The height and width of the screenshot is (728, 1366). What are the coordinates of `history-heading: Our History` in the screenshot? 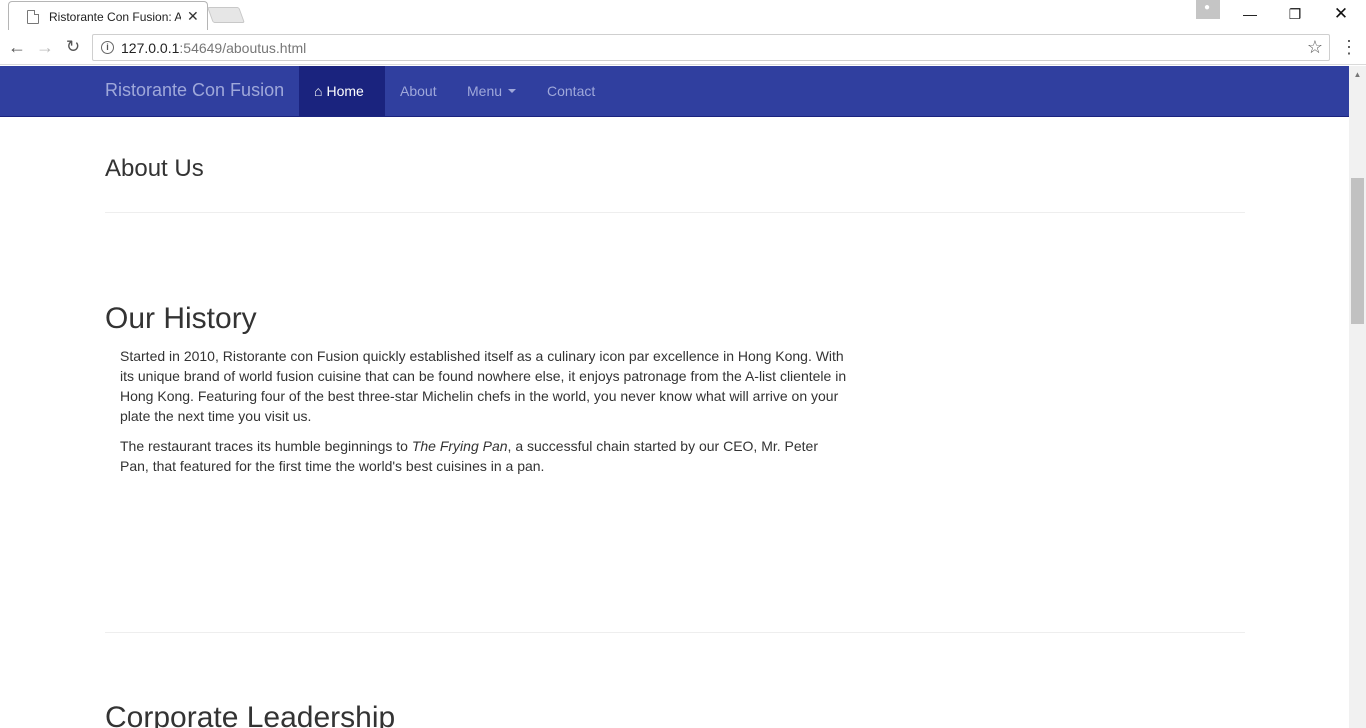 It's located at (181, 318).